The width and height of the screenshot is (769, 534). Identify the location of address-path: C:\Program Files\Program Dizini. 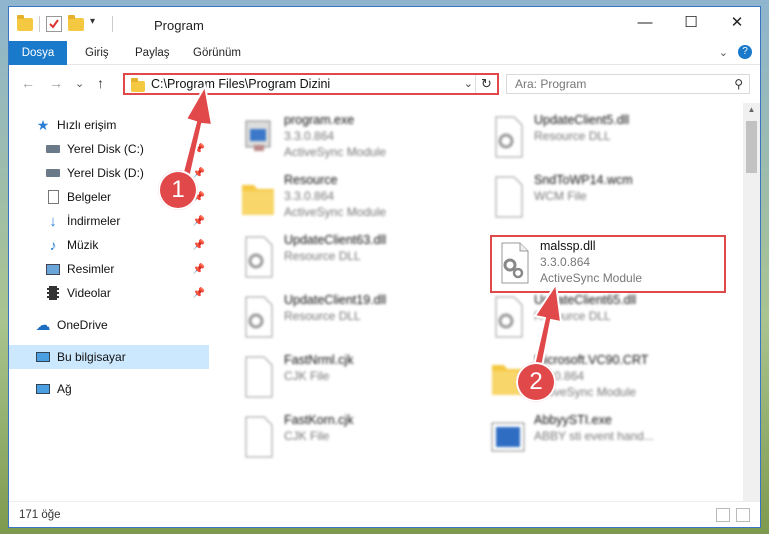
(241, 84).